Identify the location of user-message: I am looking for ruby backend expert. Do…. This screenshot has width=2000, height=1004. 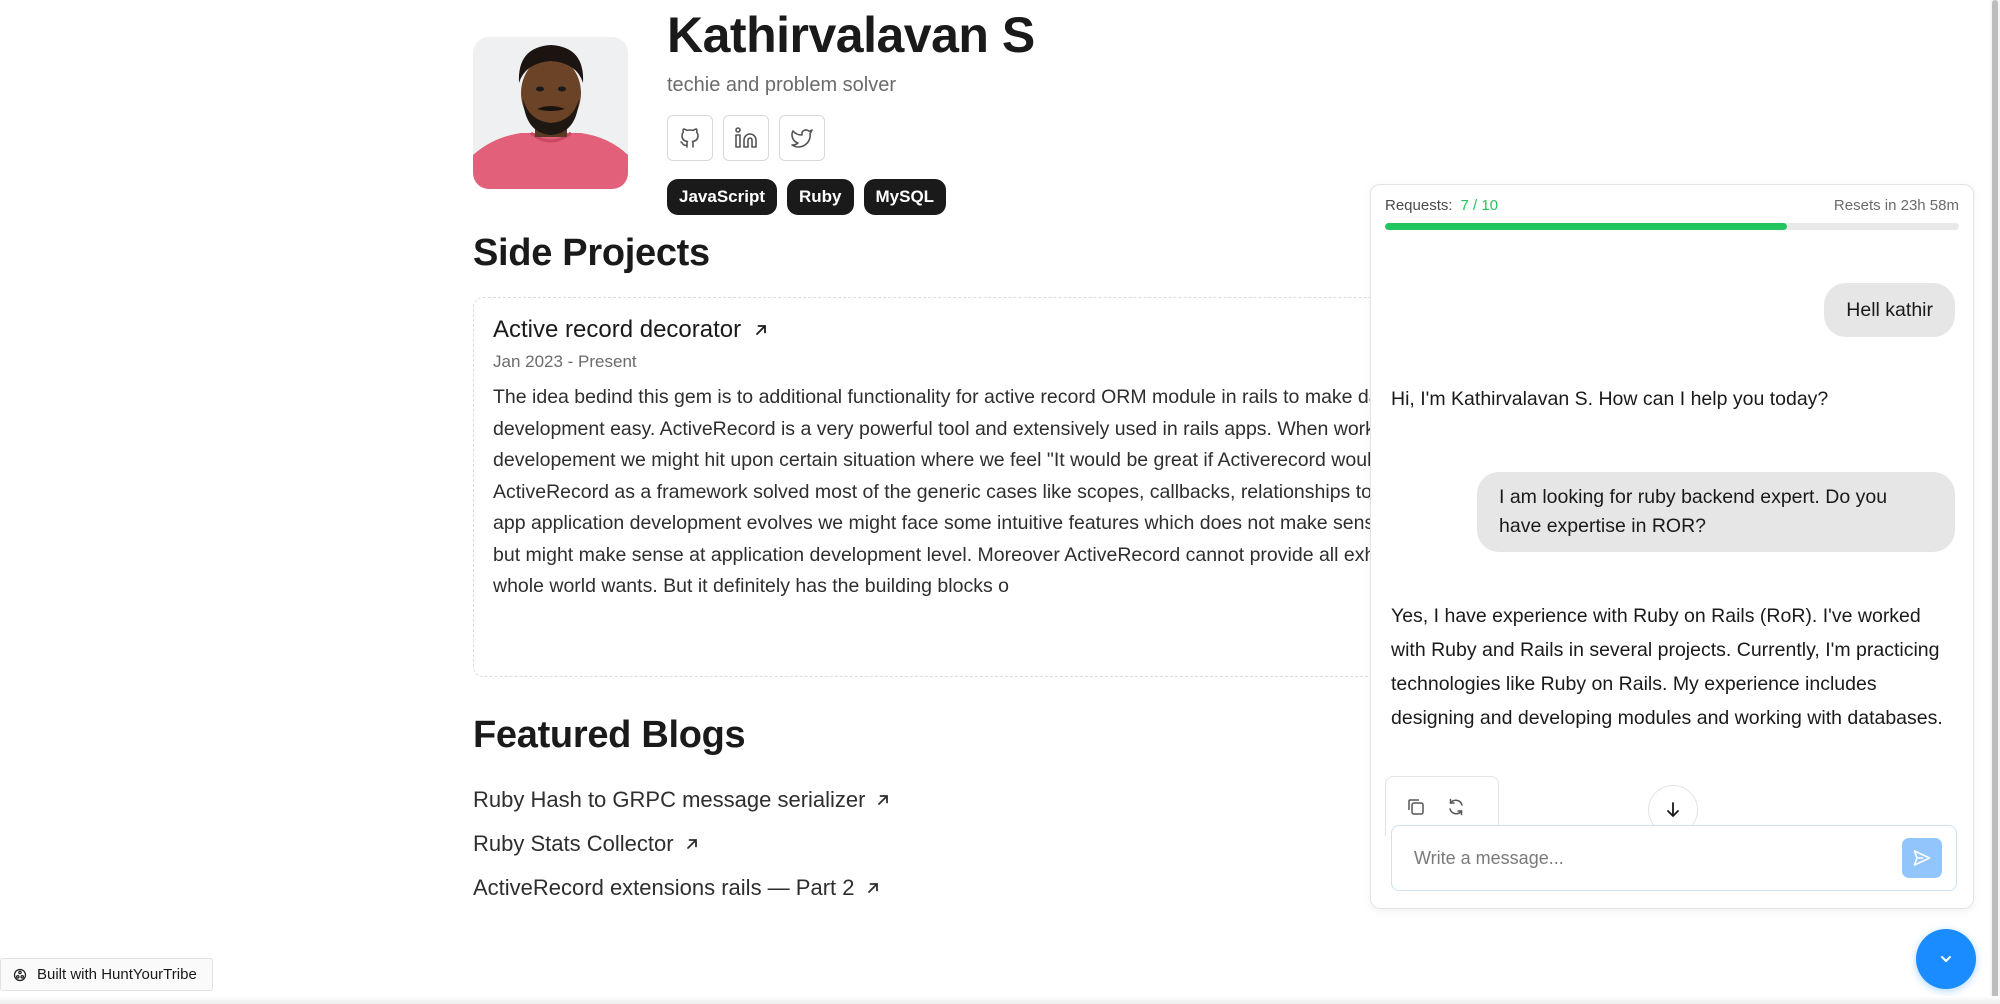
(1716, 512).